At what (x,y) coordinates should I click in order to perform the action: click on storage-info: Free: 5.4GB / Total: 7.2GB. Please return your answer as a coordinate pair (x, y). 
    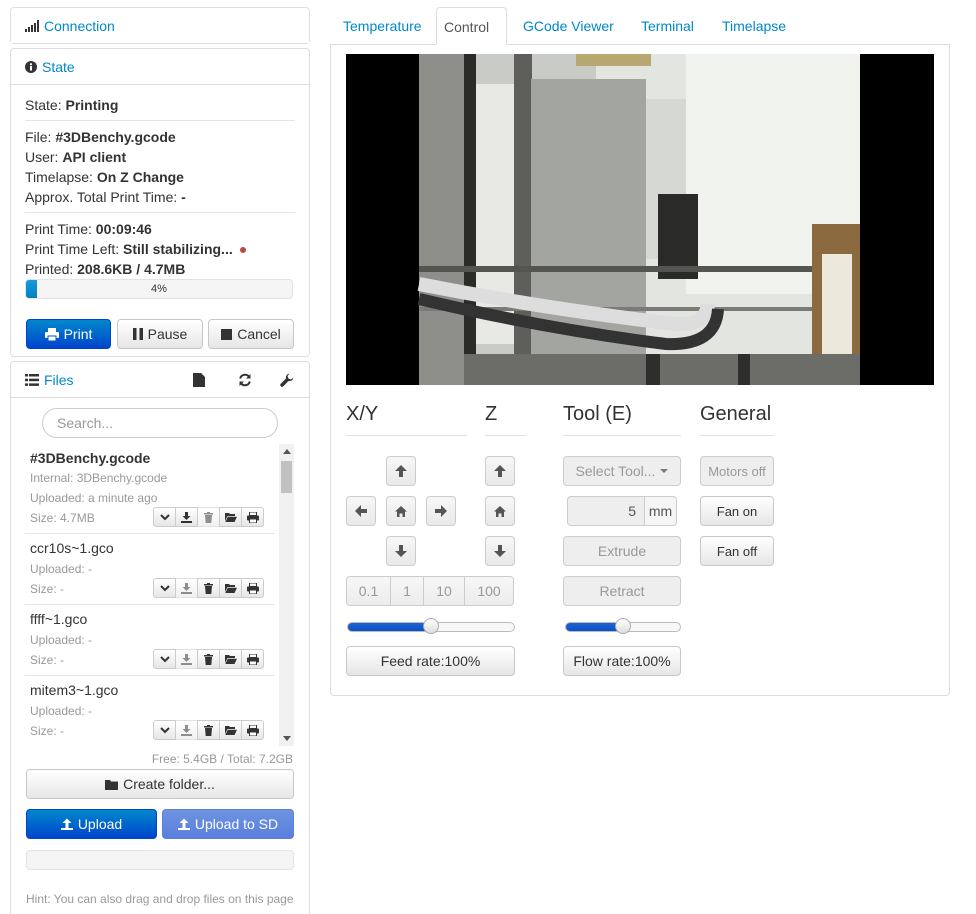
    Looking at the image, I should click on (222, 759).